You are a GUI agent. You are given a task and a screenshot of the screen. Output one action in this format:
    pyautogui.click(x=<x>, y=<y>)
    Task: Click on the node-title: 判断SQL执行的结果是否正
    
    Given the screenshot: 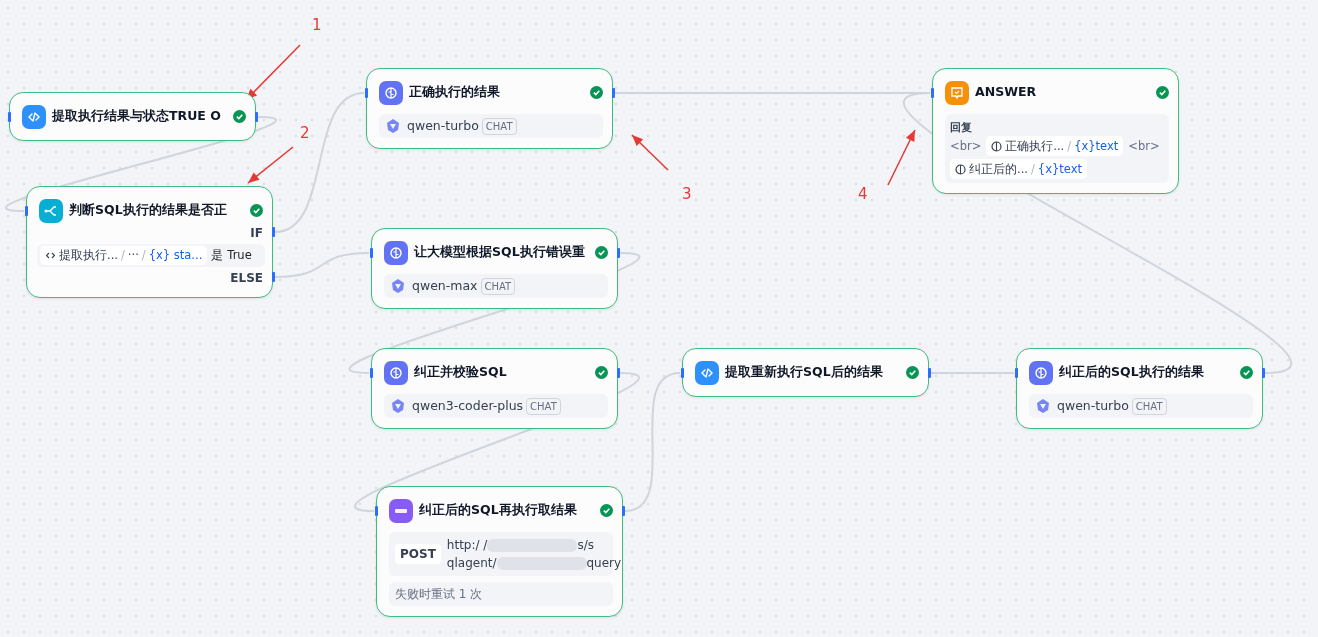 What is the action you would take?
    pyautogui.click(x=148, y=210)
    